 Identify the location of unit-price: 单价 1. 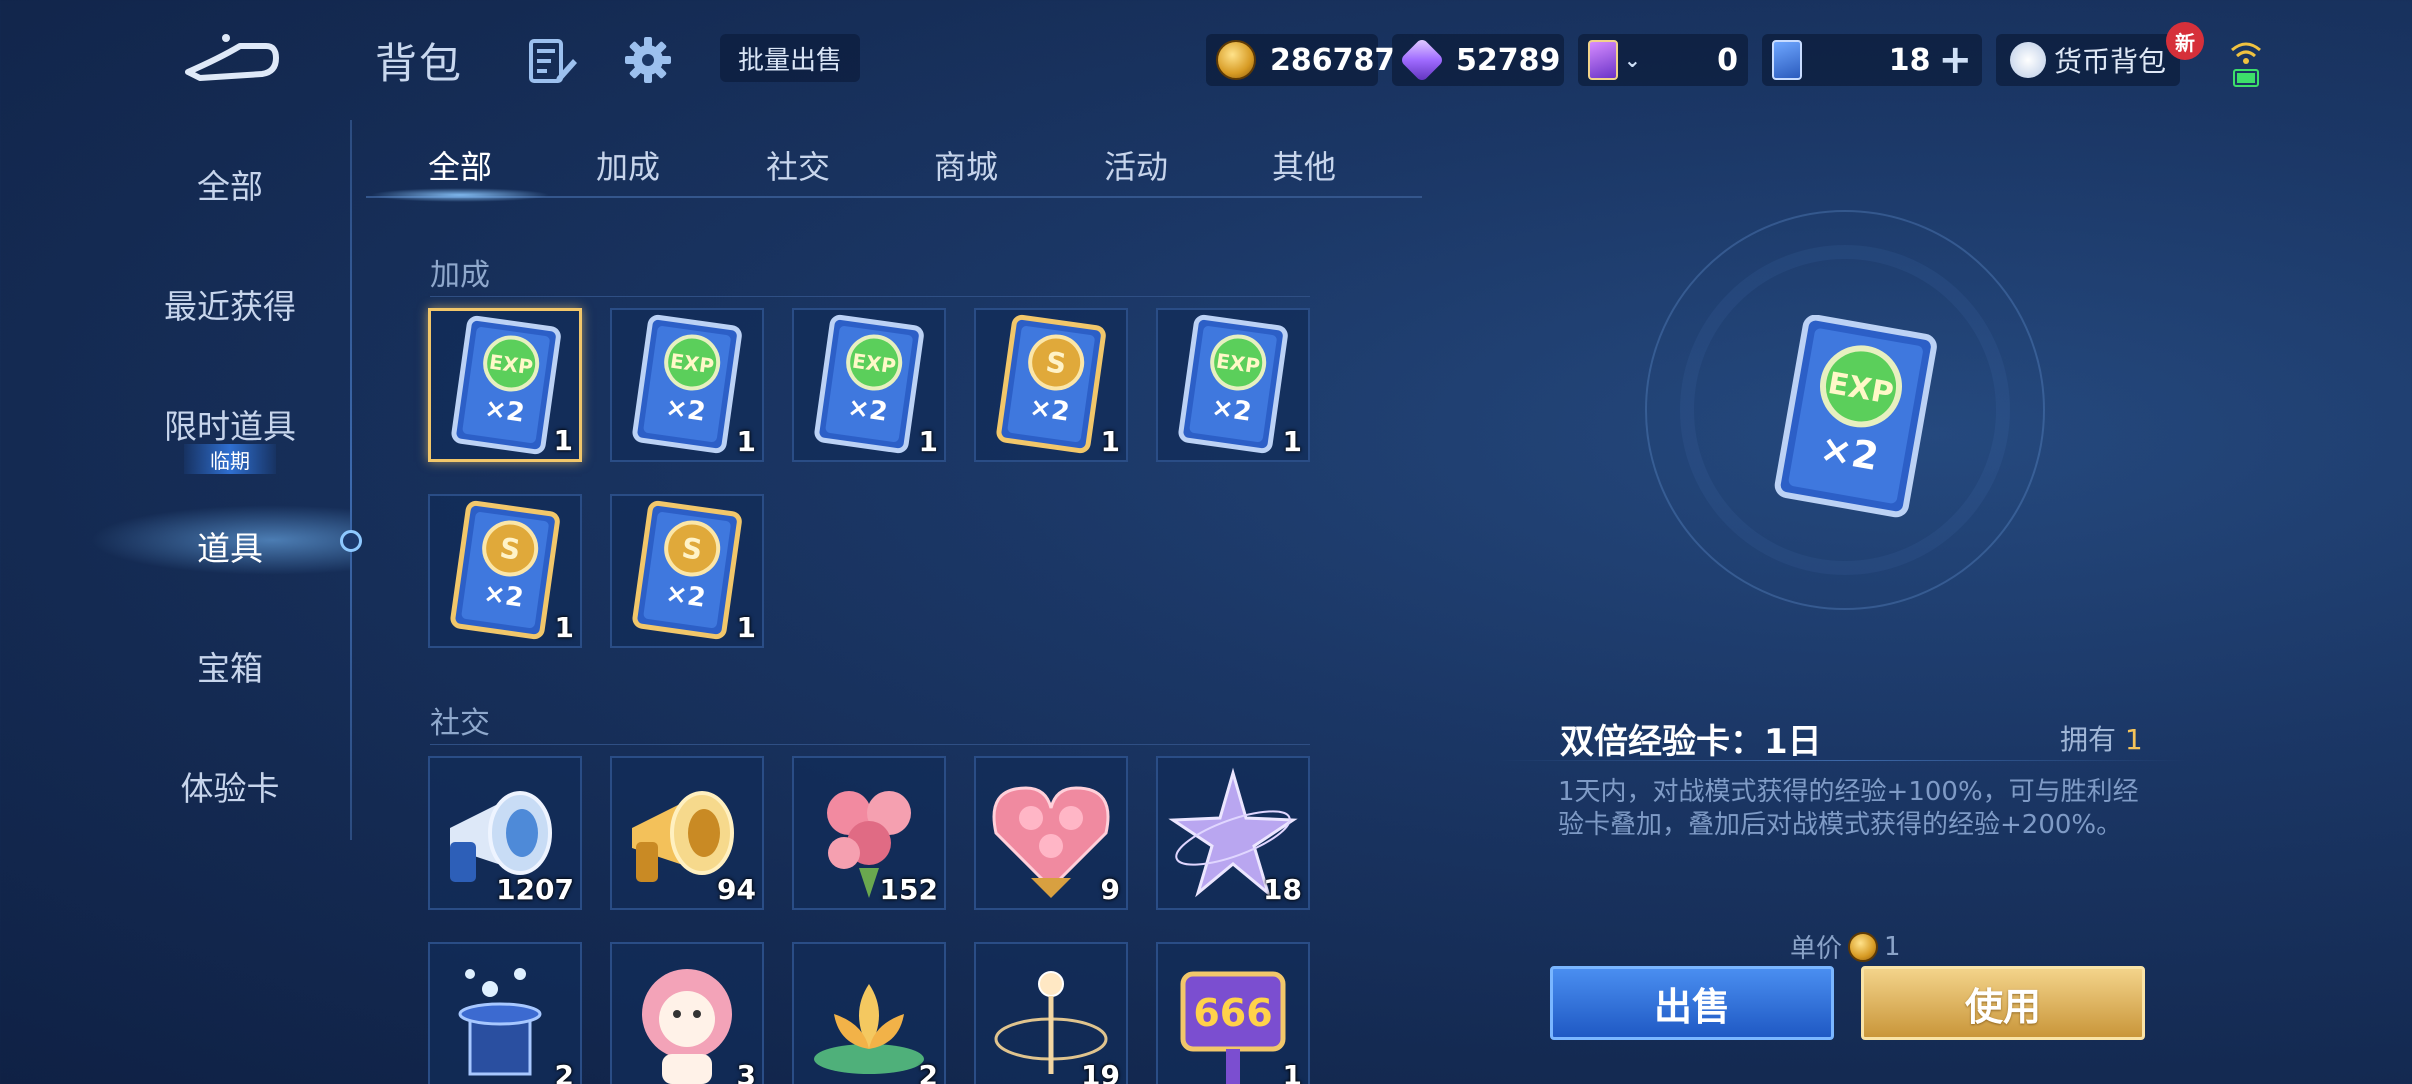
(1845, 946).